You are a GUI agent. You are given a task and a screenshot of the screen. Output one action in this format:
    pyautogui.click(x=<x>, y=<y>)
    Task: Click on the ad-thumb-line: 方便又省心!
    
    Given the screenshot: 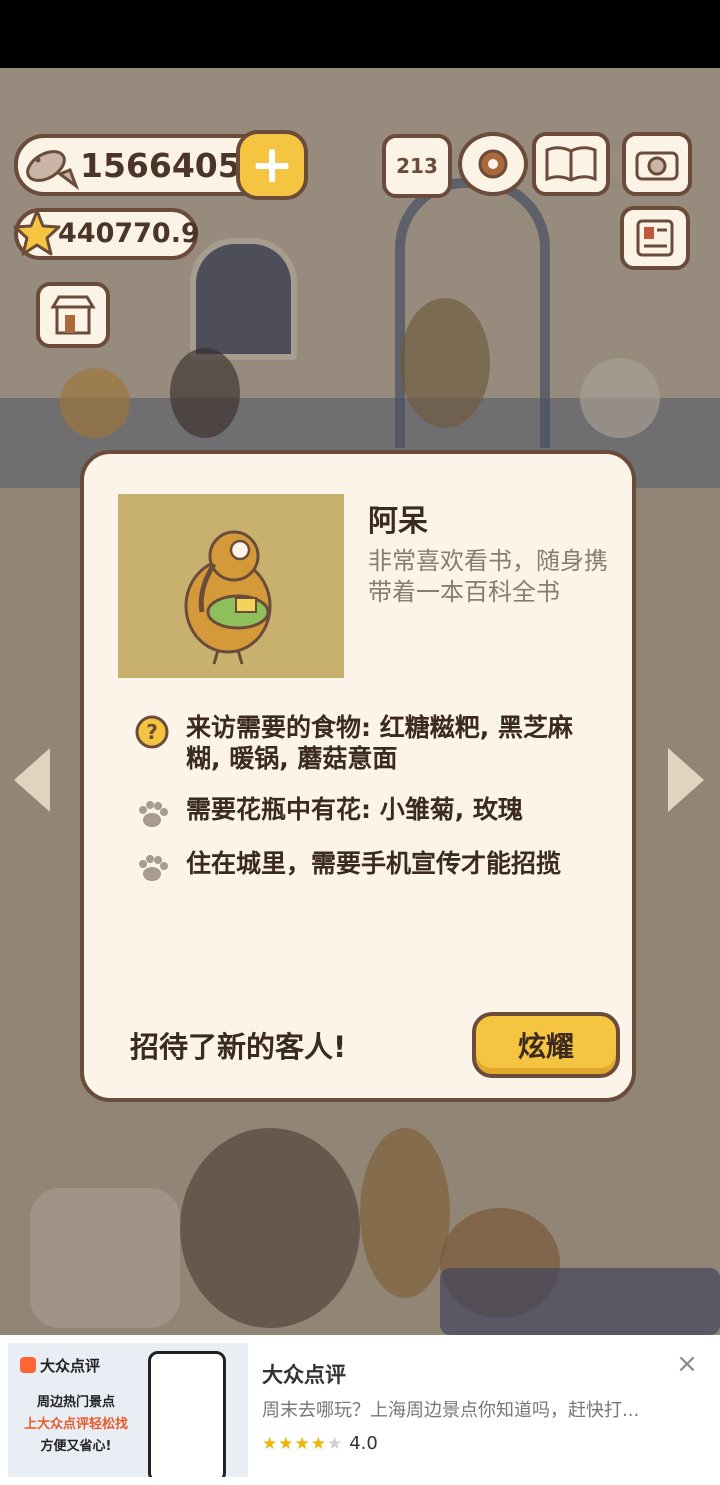 What is the action you would take?
    pyautogui.click(x=76, y=1446)
    